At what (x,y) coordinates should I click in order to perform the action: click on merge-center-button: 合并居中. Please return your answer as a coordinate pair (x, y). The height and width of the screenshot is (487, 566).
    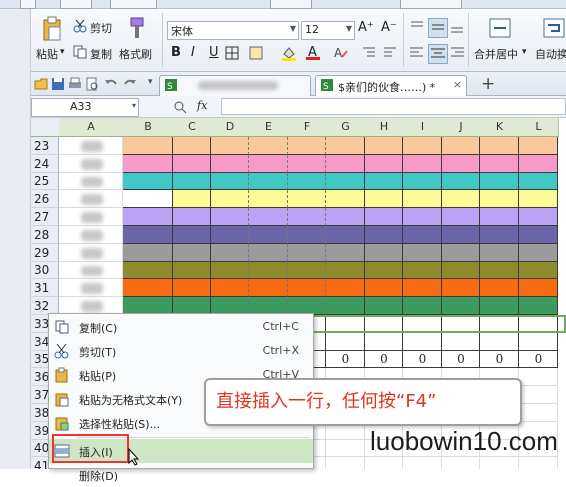
    Looking at the image, I should click on (496, 54).